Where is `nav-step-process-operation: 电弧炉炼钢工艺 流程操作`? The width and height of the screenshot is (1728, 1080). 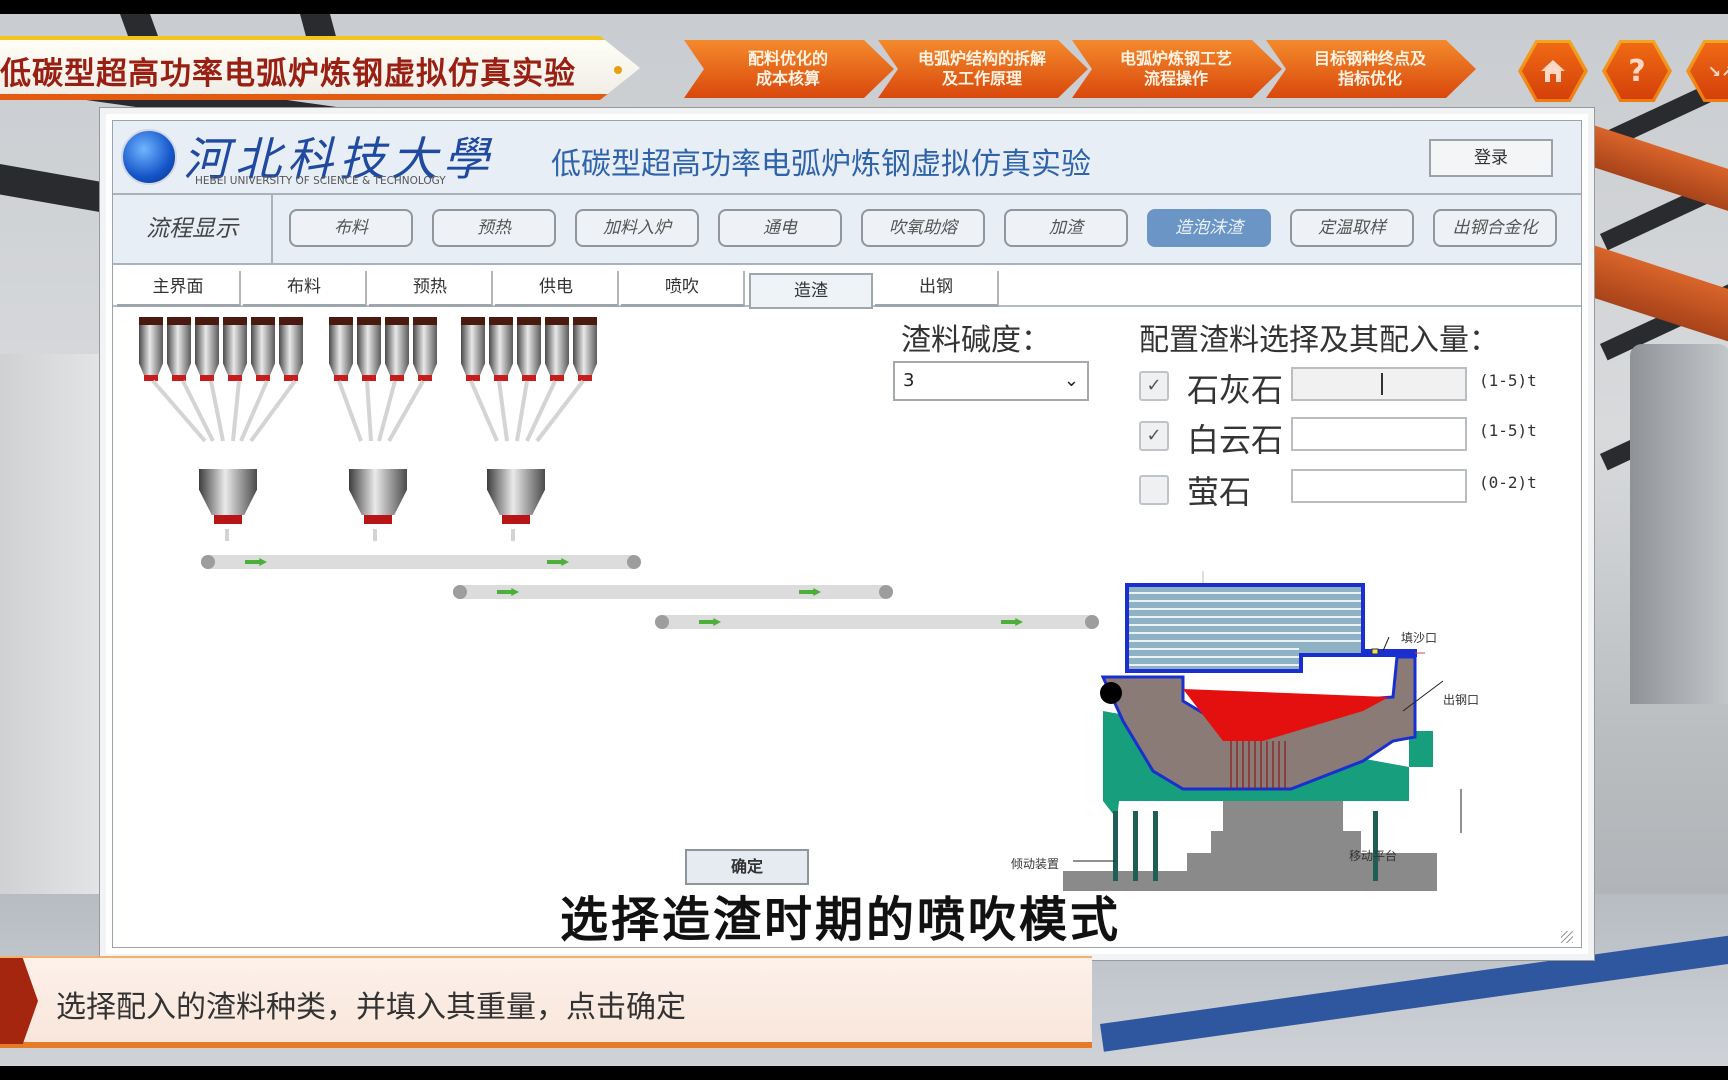
nav-step-process-operation: 电弧炉炼钢工艺 流程操作 is located at coordinates (1177, 69).